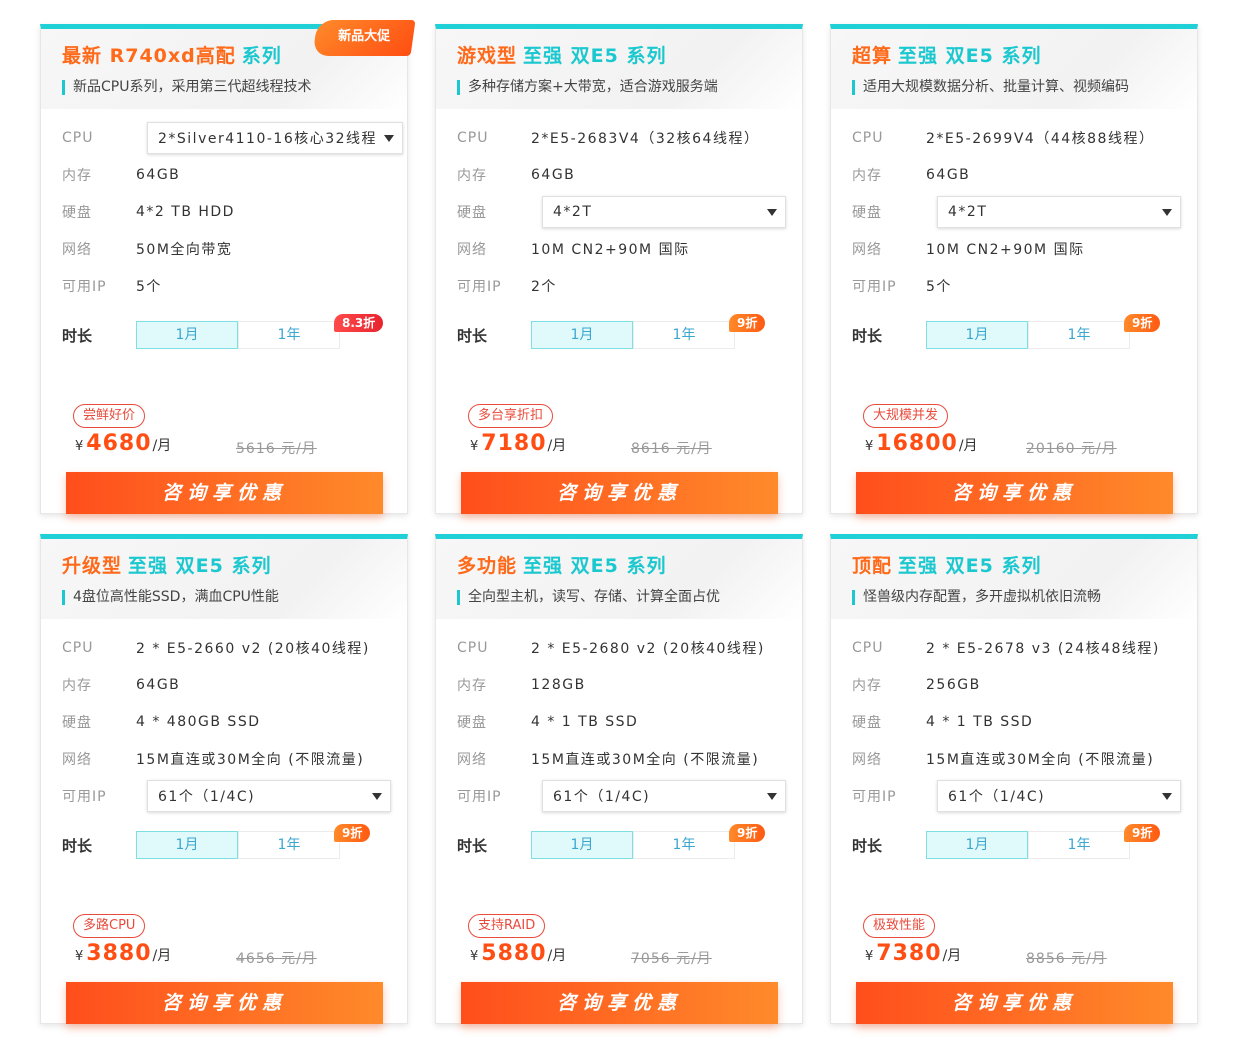 This screenshot has height=1059, width=1247. What do you see at coordinates (562, 566) in the screenshot?
I see `card-title: 多功能 至强 双E5 系列` at bounding box center [562, 566].